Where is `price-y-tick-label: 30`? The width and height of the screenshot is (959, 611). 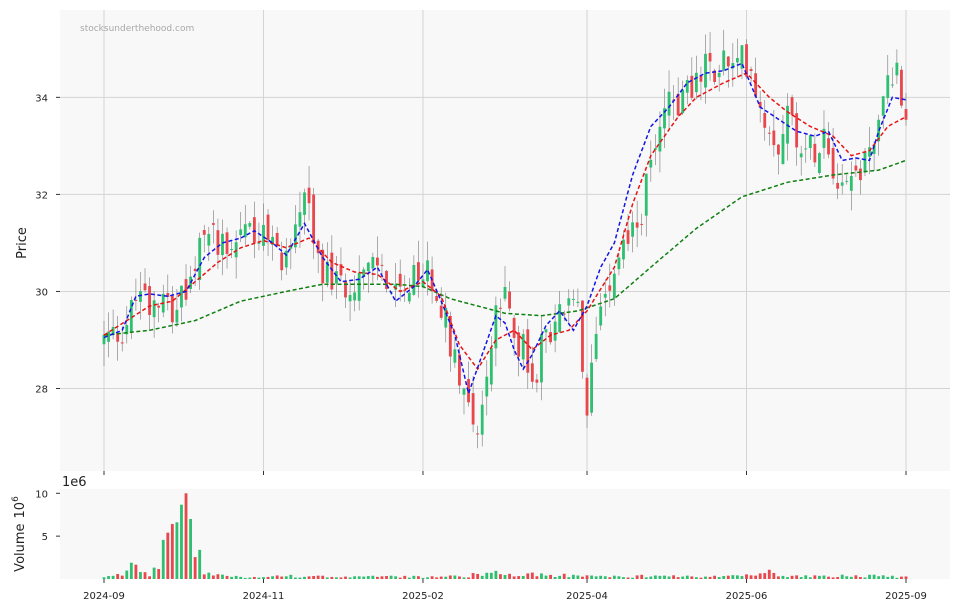 price-y-tick-label: 30 is located at coordinates (41, 292).